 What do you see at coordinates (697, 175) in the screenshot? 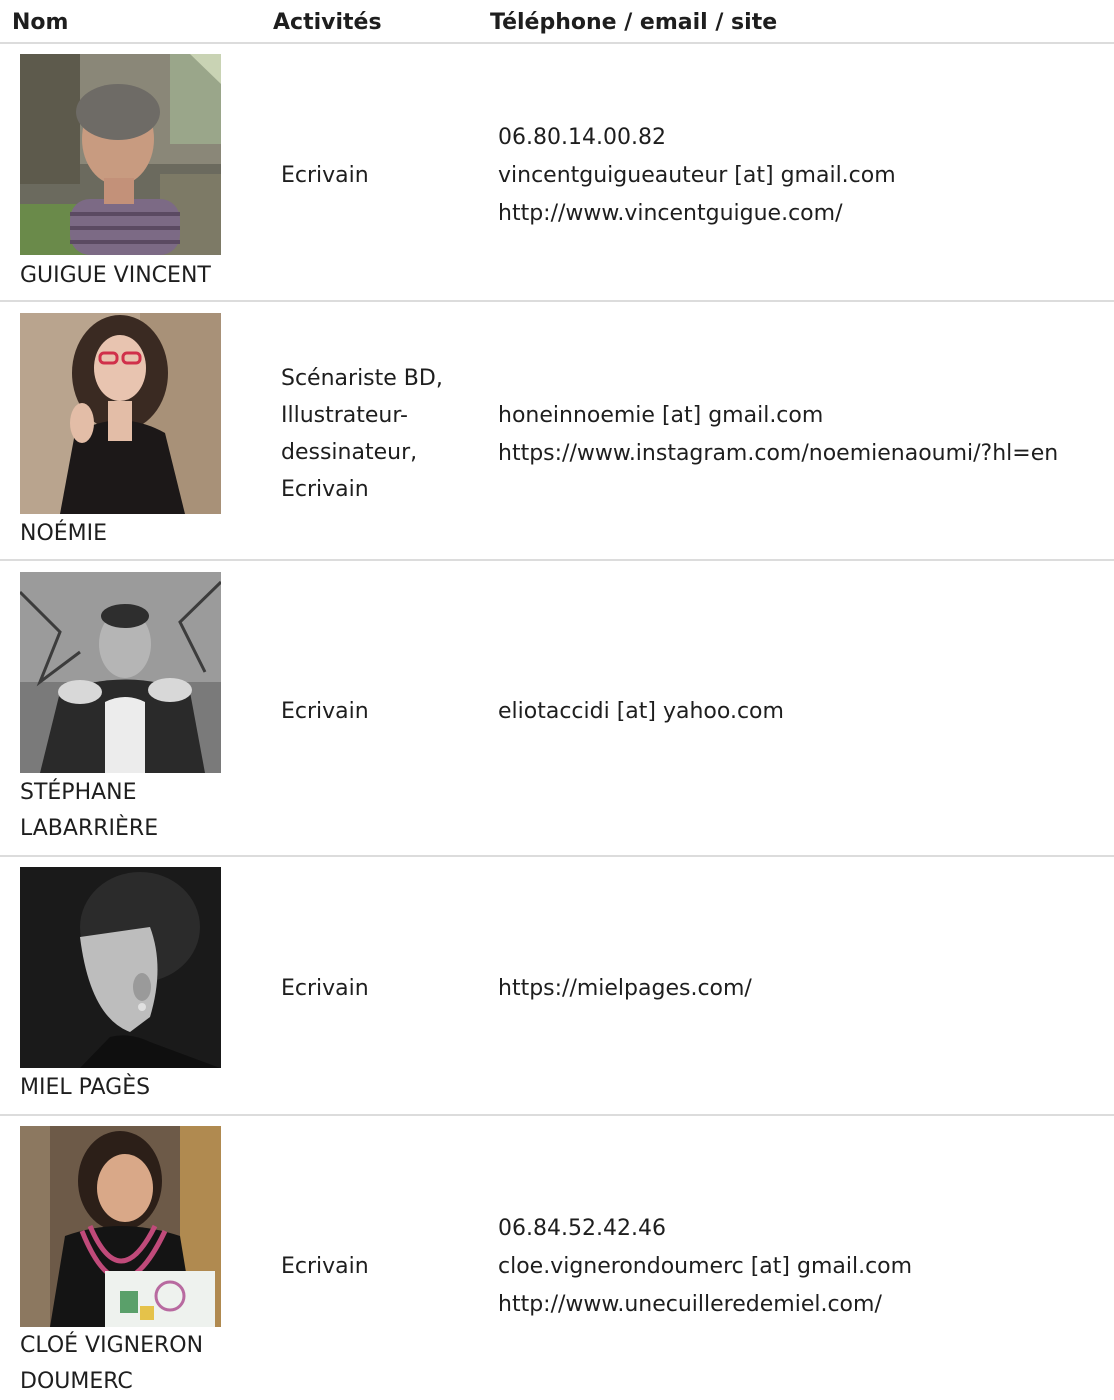
I see `email-address: vincentguigueauteur [at] gmail.com` at bounding box center [697, 175].